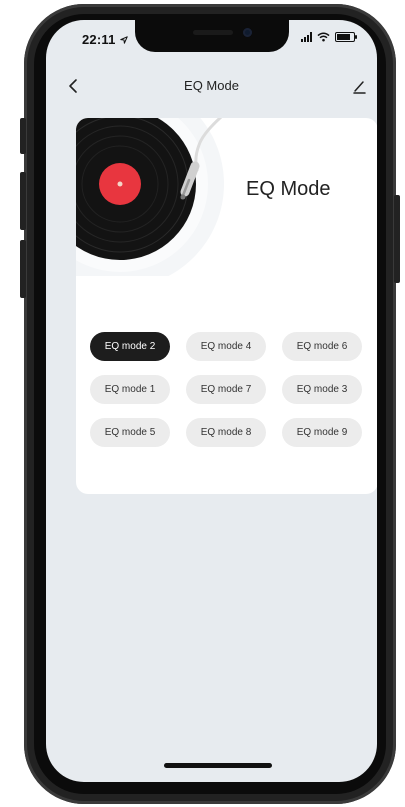  Describe the element at coordinates (288, 189) in the screenshot. I see `card-title: EQ Mode` at that location.